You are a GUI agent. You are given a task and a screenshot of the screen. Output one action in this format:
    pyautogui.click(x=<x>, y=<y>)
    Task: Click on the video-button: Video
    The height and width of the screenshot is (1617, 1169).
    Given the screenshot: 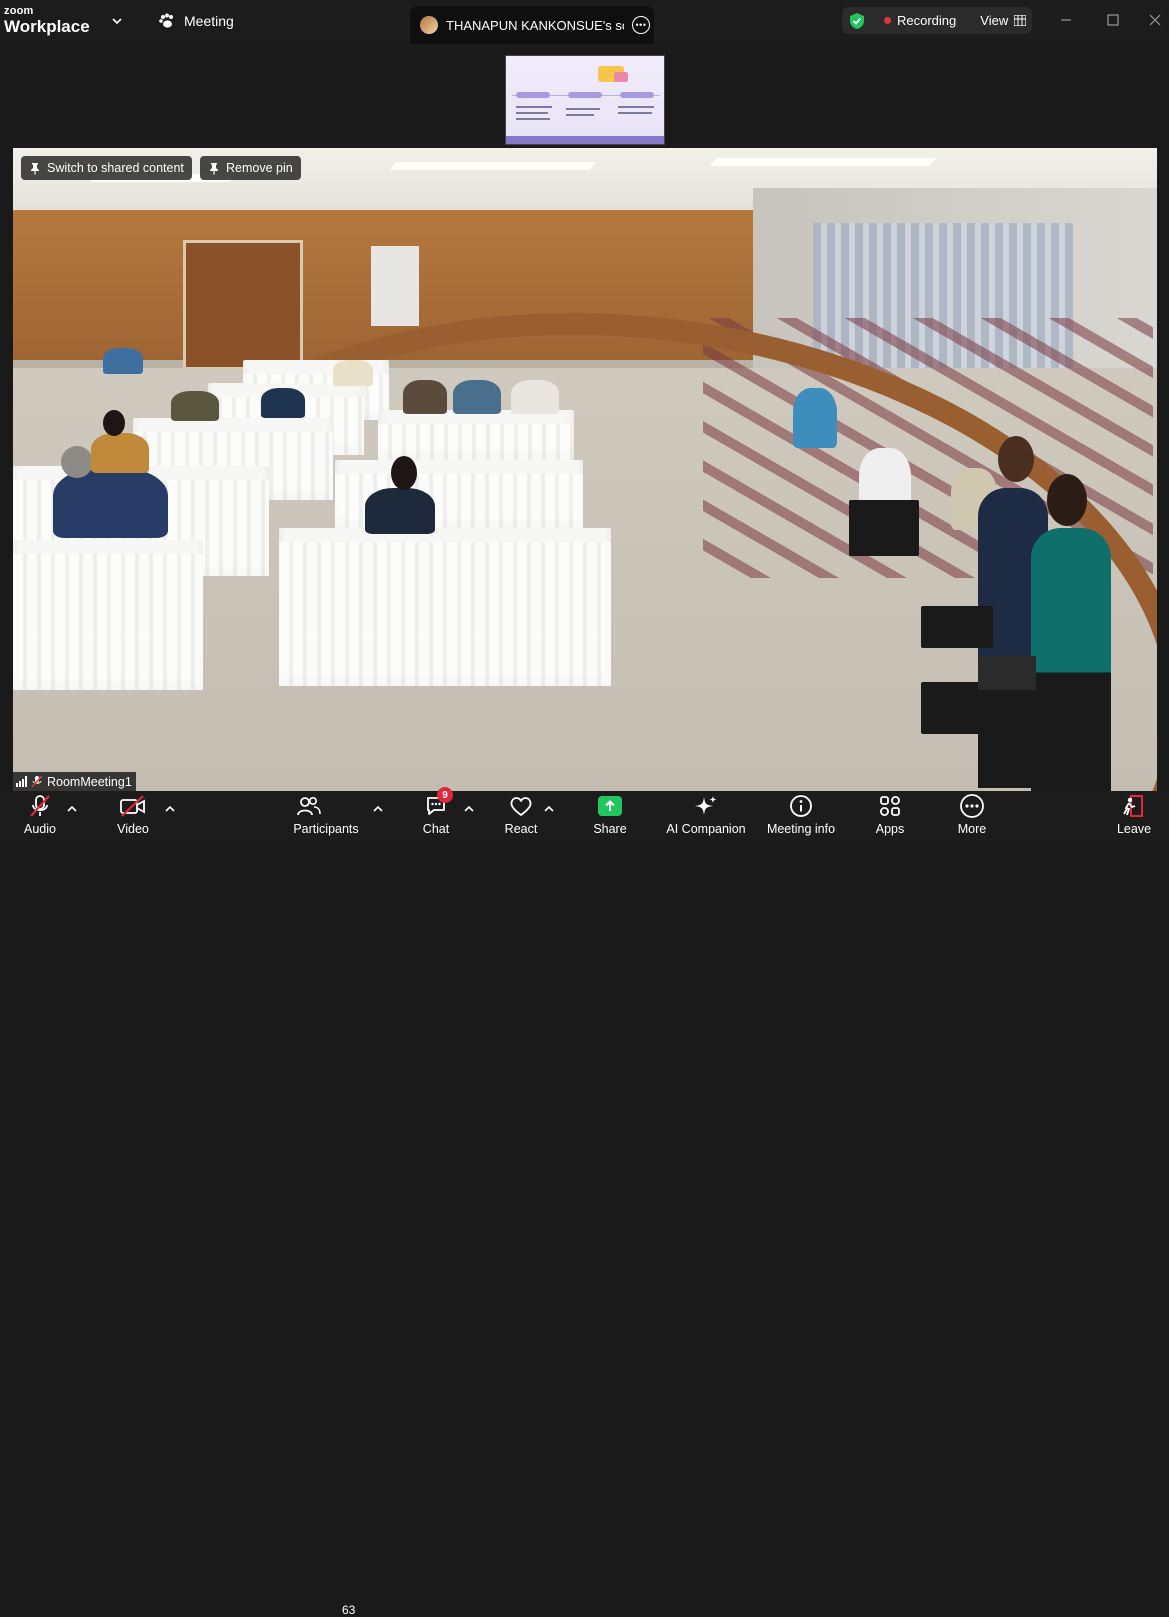 What is the action you would take?
    pyautogui.click(x=133, y=816)
    